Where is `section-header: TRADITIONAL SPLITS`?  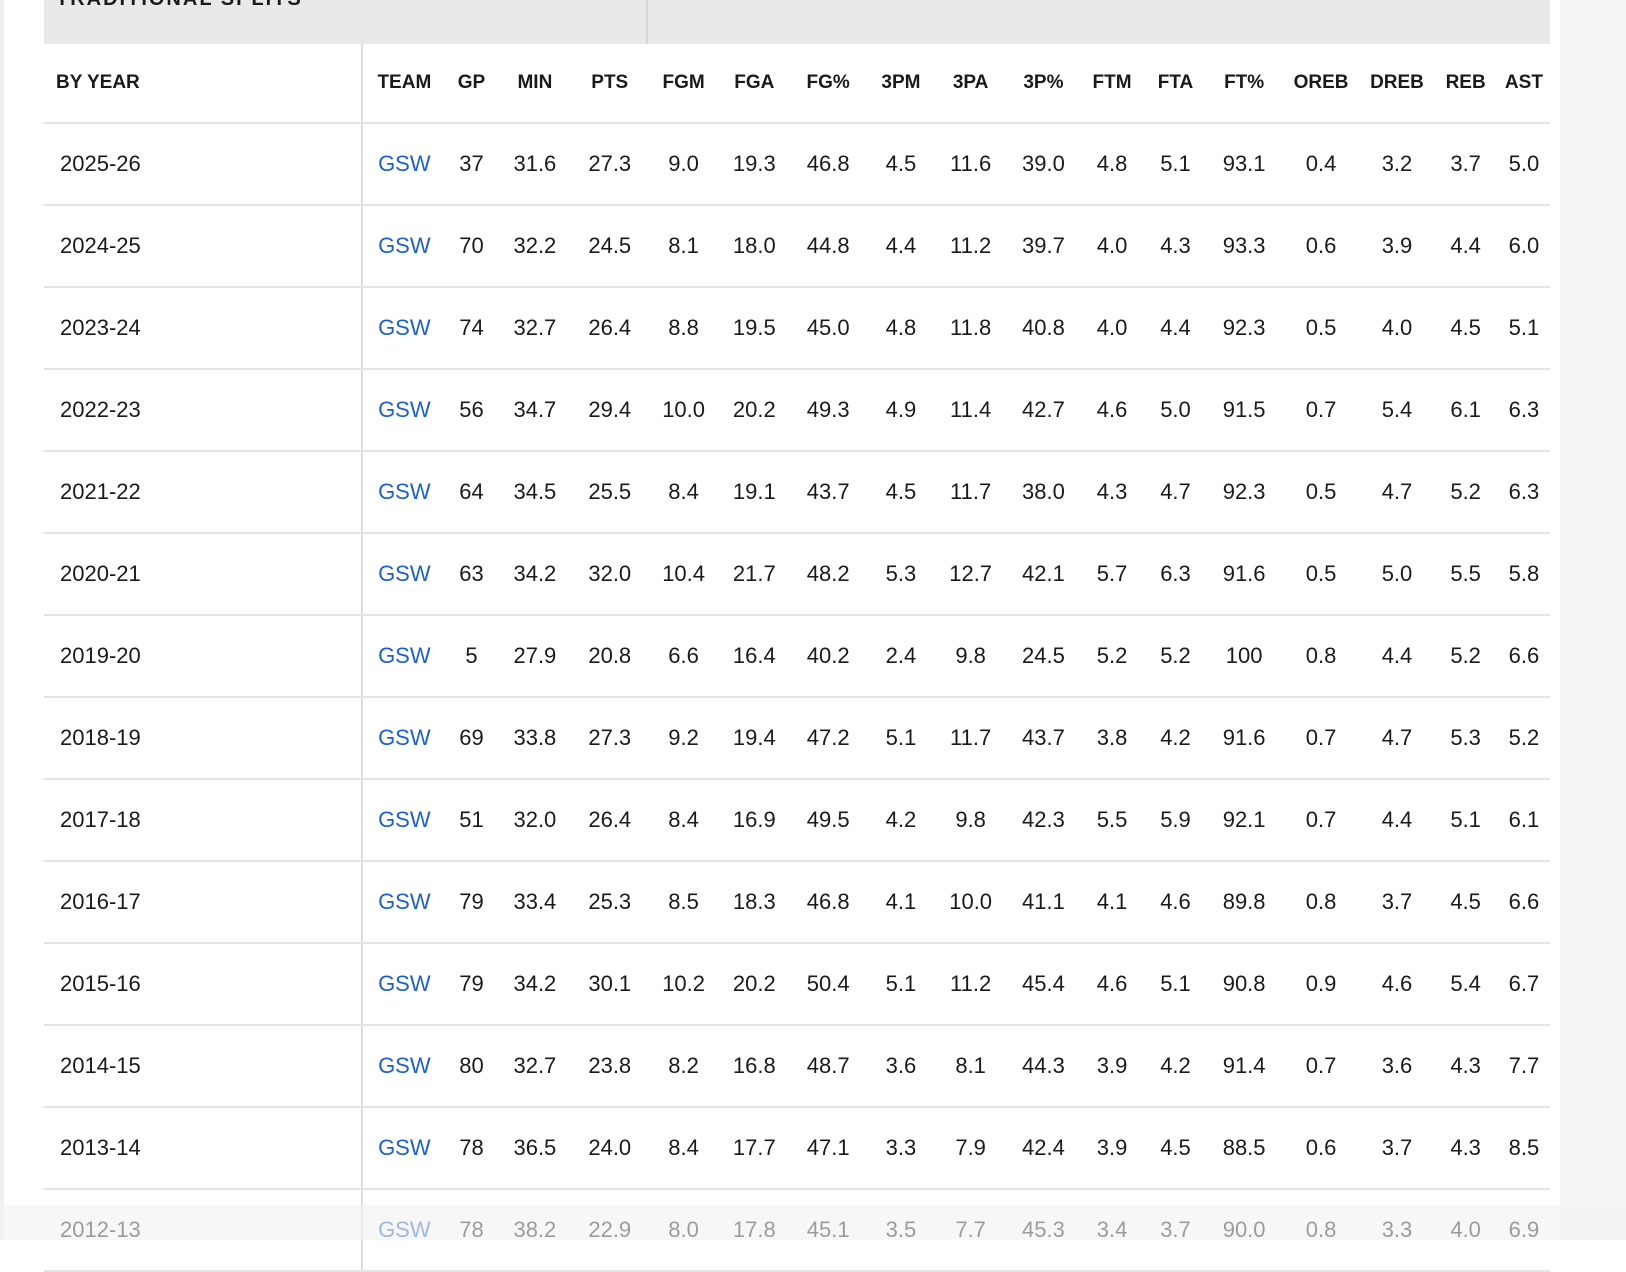 section-header: TRADITIONAL SPLITS is located at coordinates (797, 22).